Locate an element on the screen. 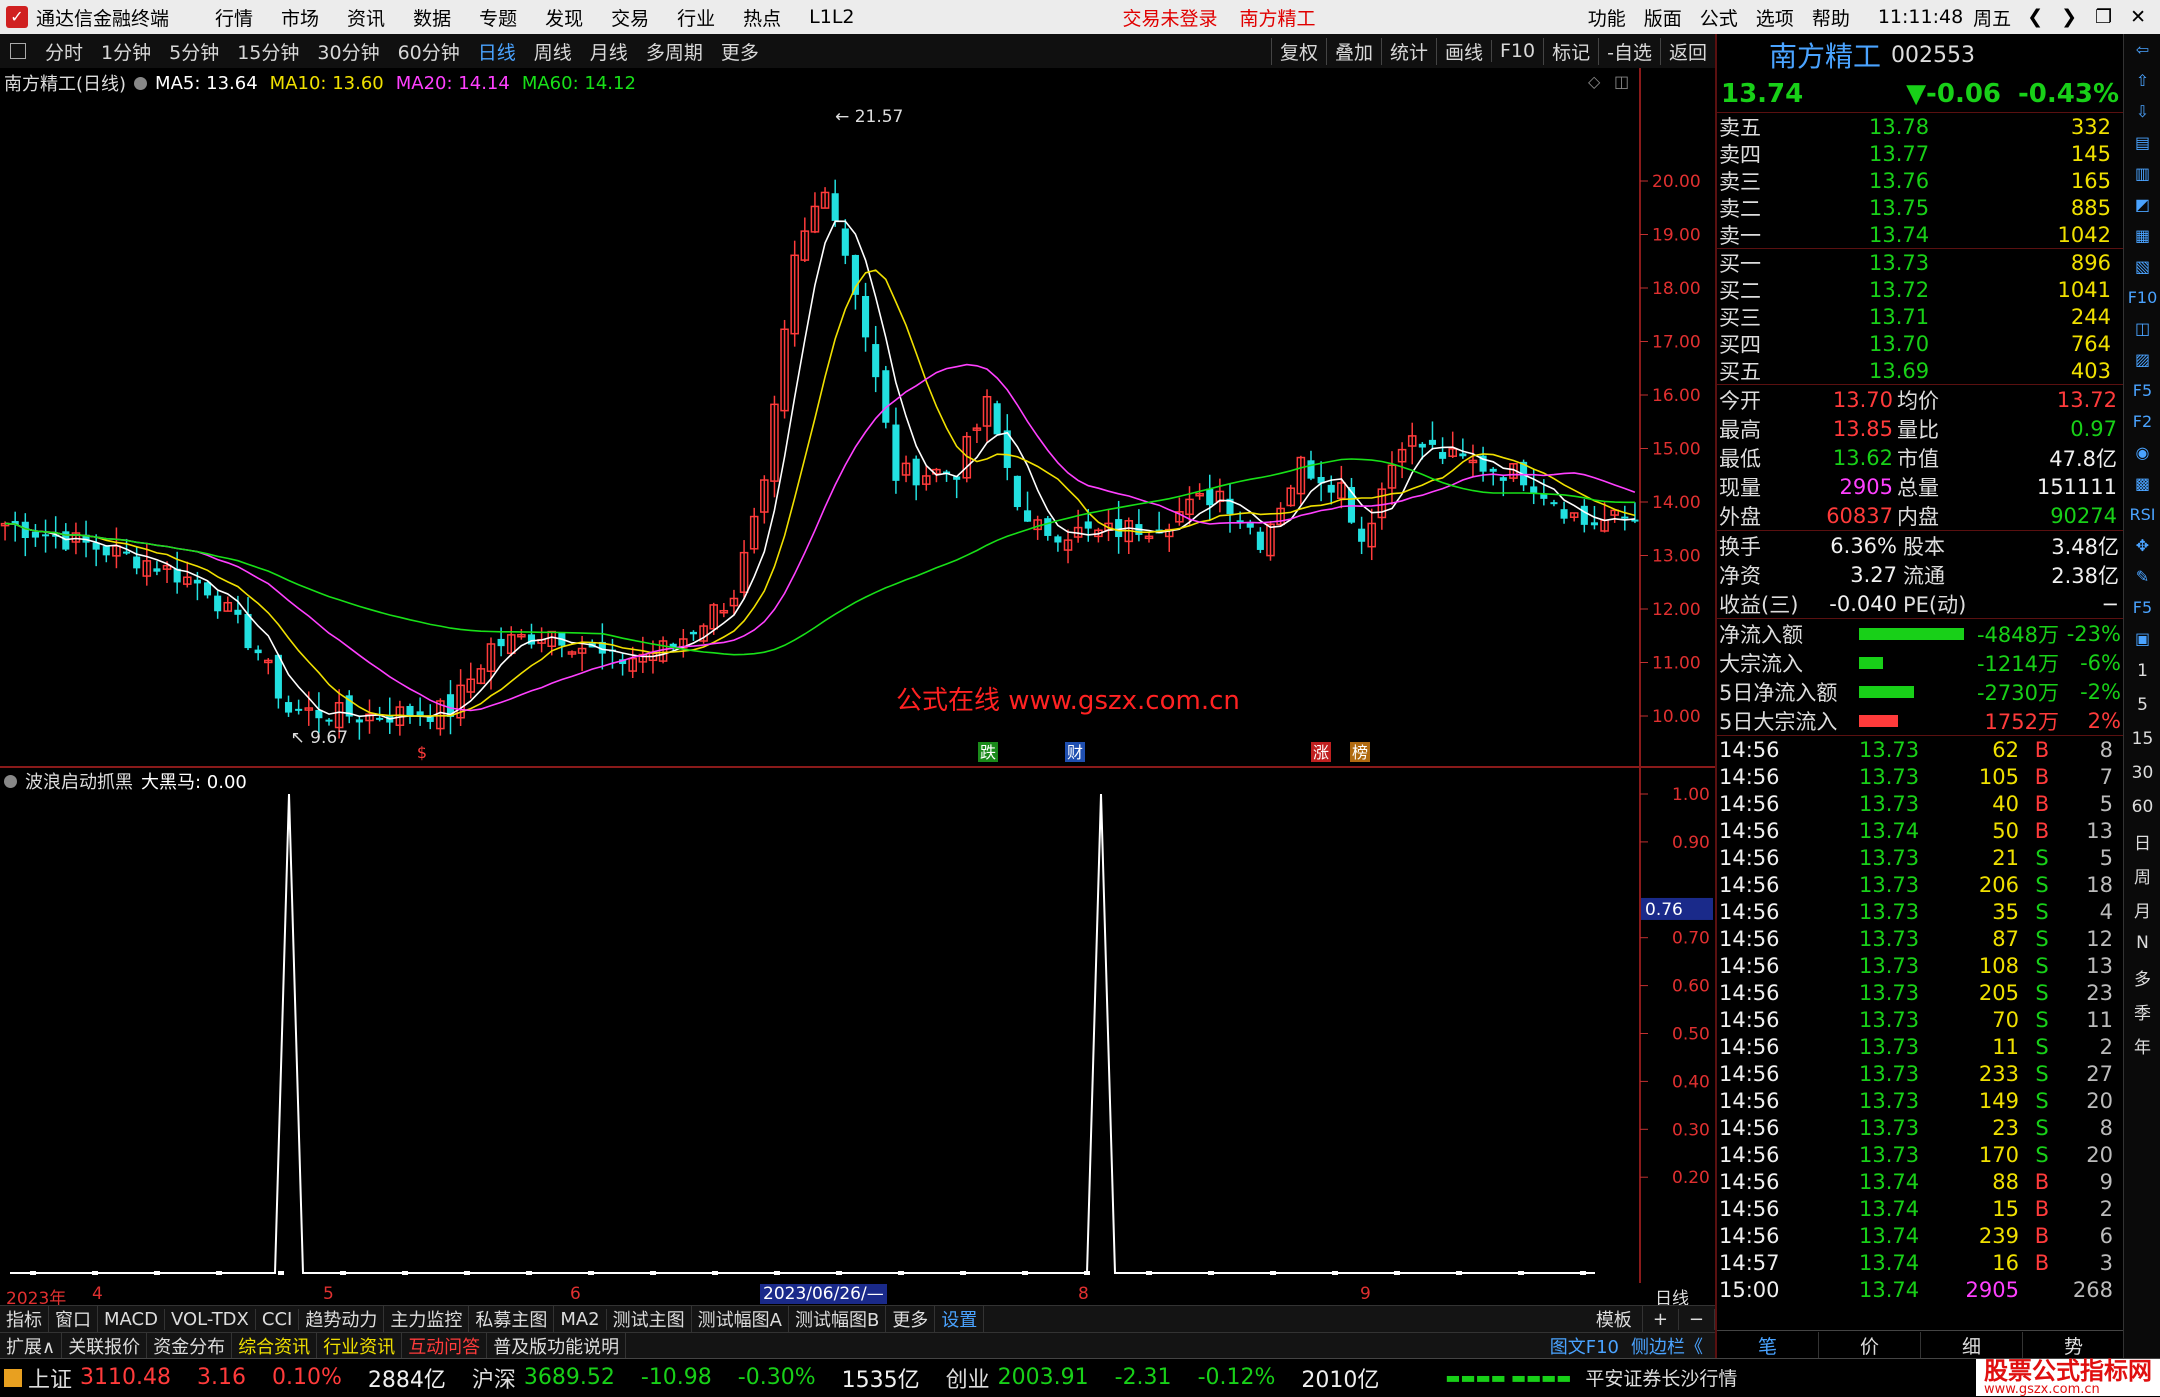  extension-tab-6: 普及版功能说明 is located at coordinates (557, 1346).